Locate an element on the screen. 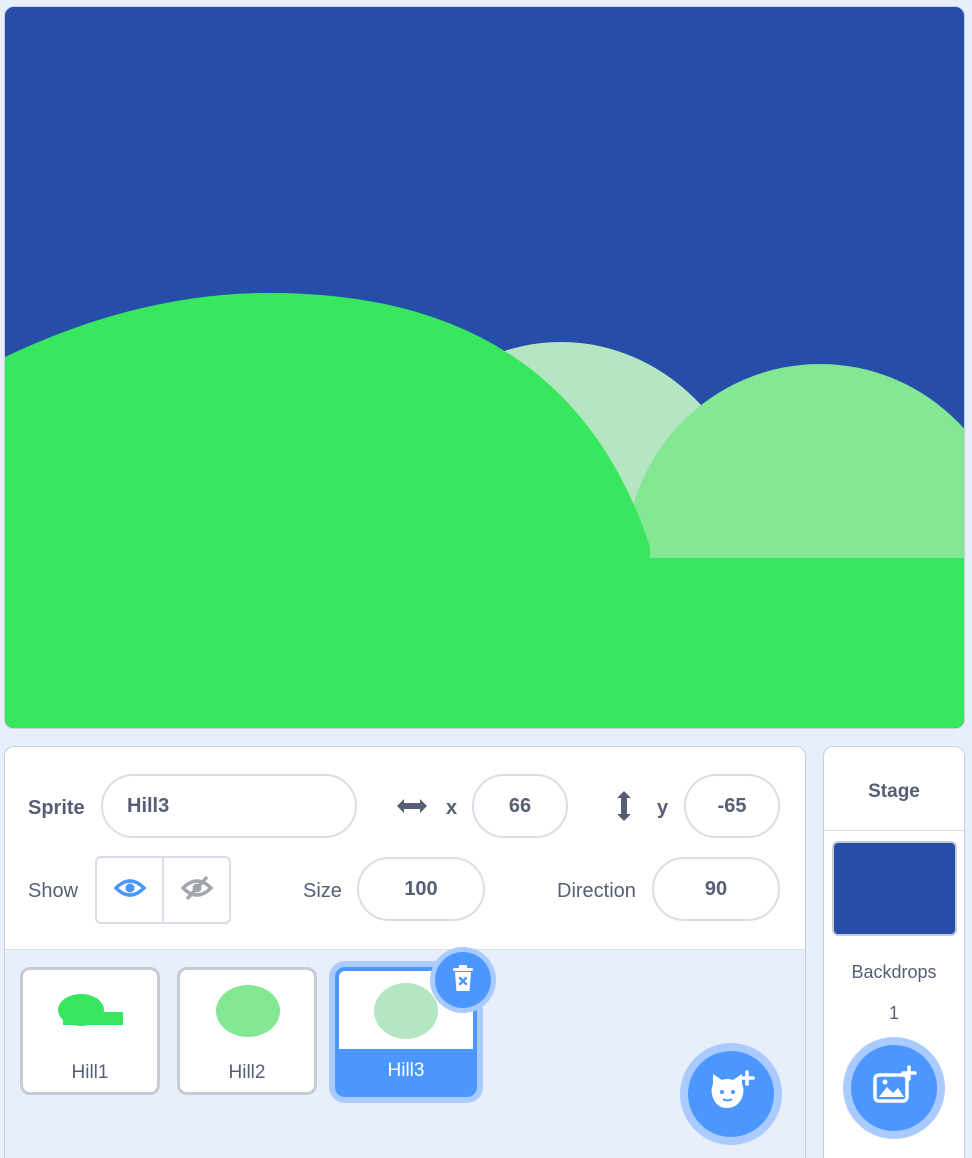  sprite-name-input: Hill3 is located at coordinates (229, 806).